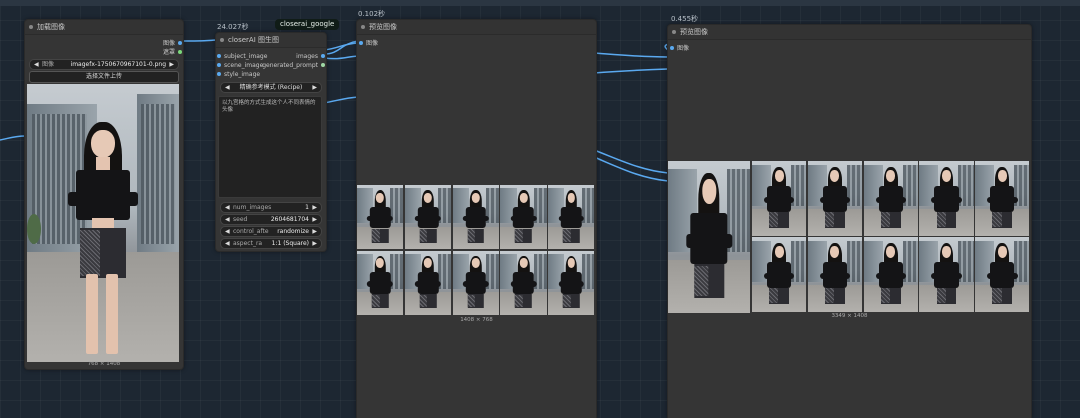  I want to click on link-to-preview2-b, so click(631, 71).